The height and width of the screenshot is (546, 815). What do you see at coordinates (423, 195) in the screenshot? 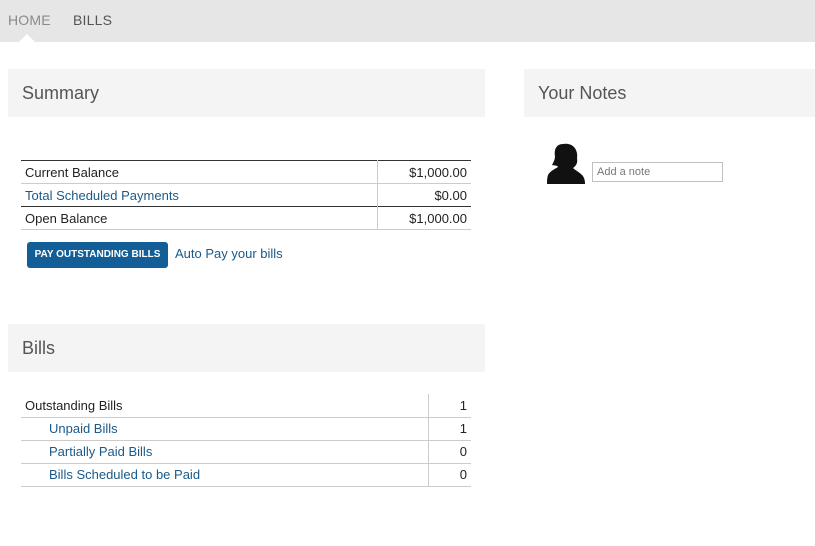
I see `scheduled-payments-value: $0.00` at bounding box center [423, 195].